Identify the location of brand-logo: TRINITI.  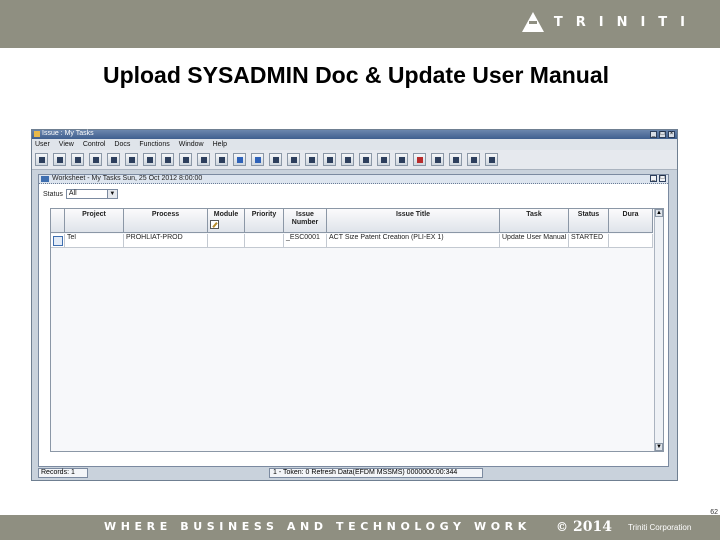
(609, 22).